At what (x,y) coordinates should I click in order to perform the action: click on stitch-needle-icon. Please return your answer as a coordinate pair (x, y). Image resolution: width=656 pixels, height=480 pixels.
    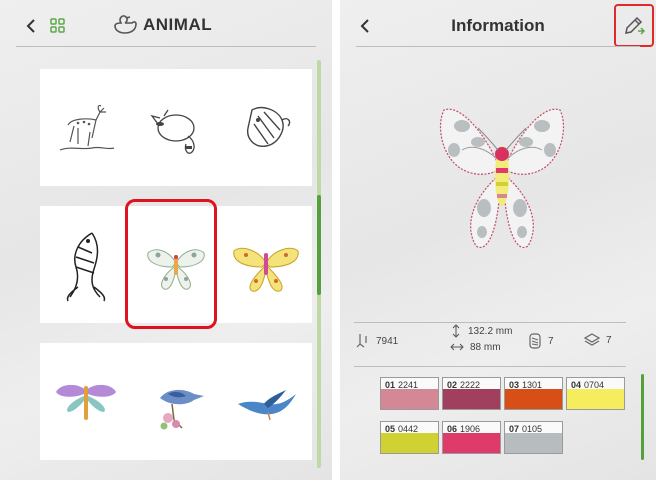
    Looking at the image, I should click on (361, 341).